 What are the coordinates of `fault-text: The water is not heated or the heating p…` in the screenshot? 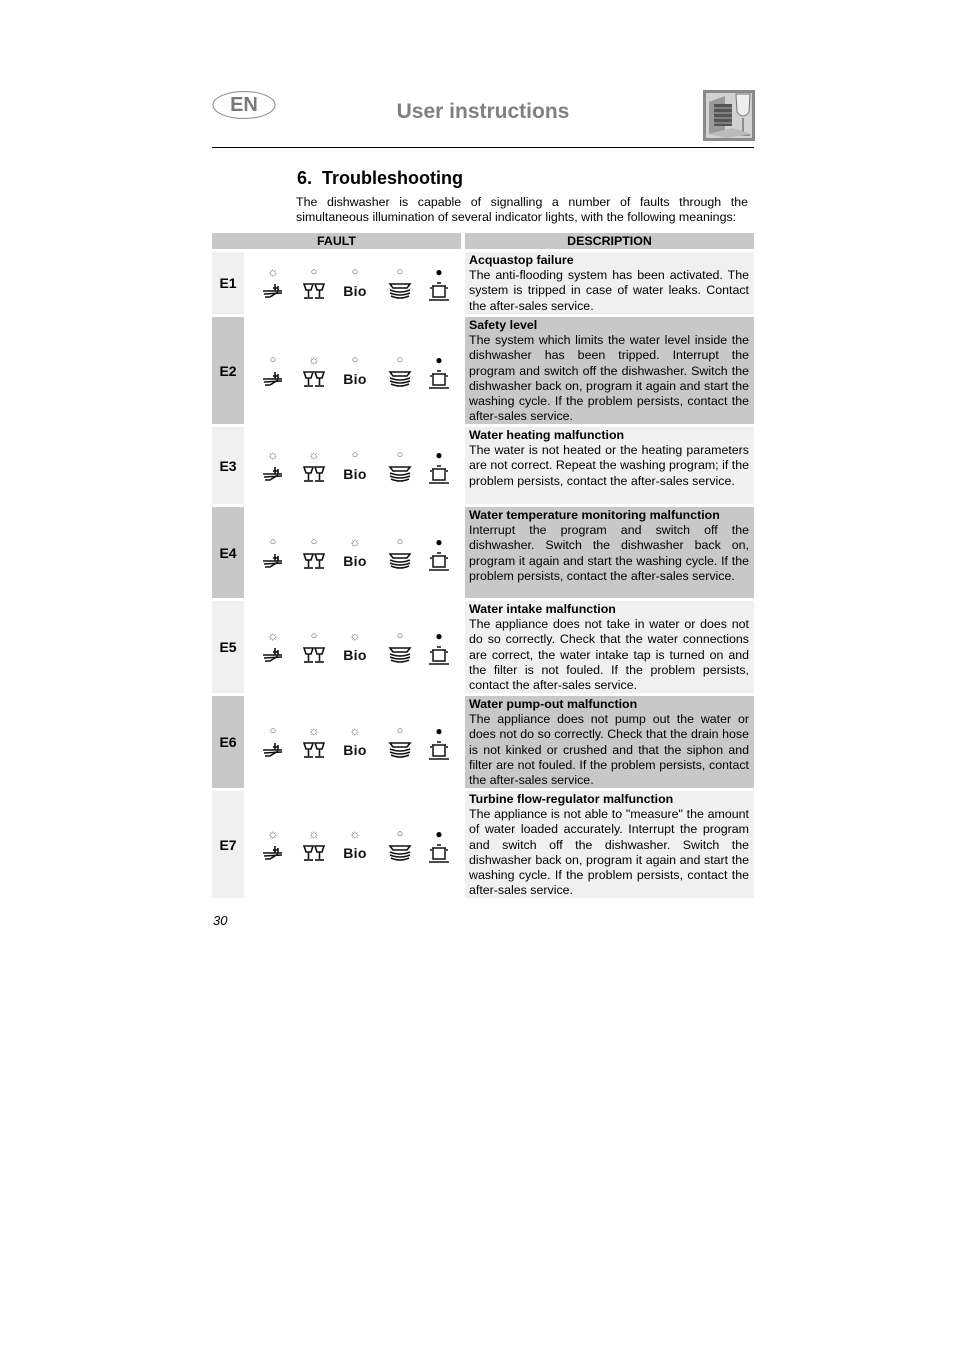 It's located at (609, 465).